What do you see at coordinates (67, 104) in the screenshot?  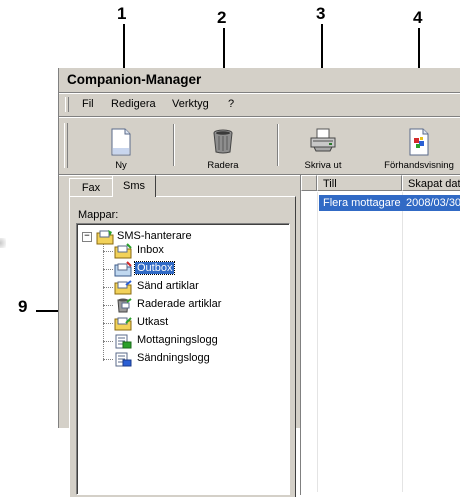 I see `menu-grip` at bounding box center [67, 104].